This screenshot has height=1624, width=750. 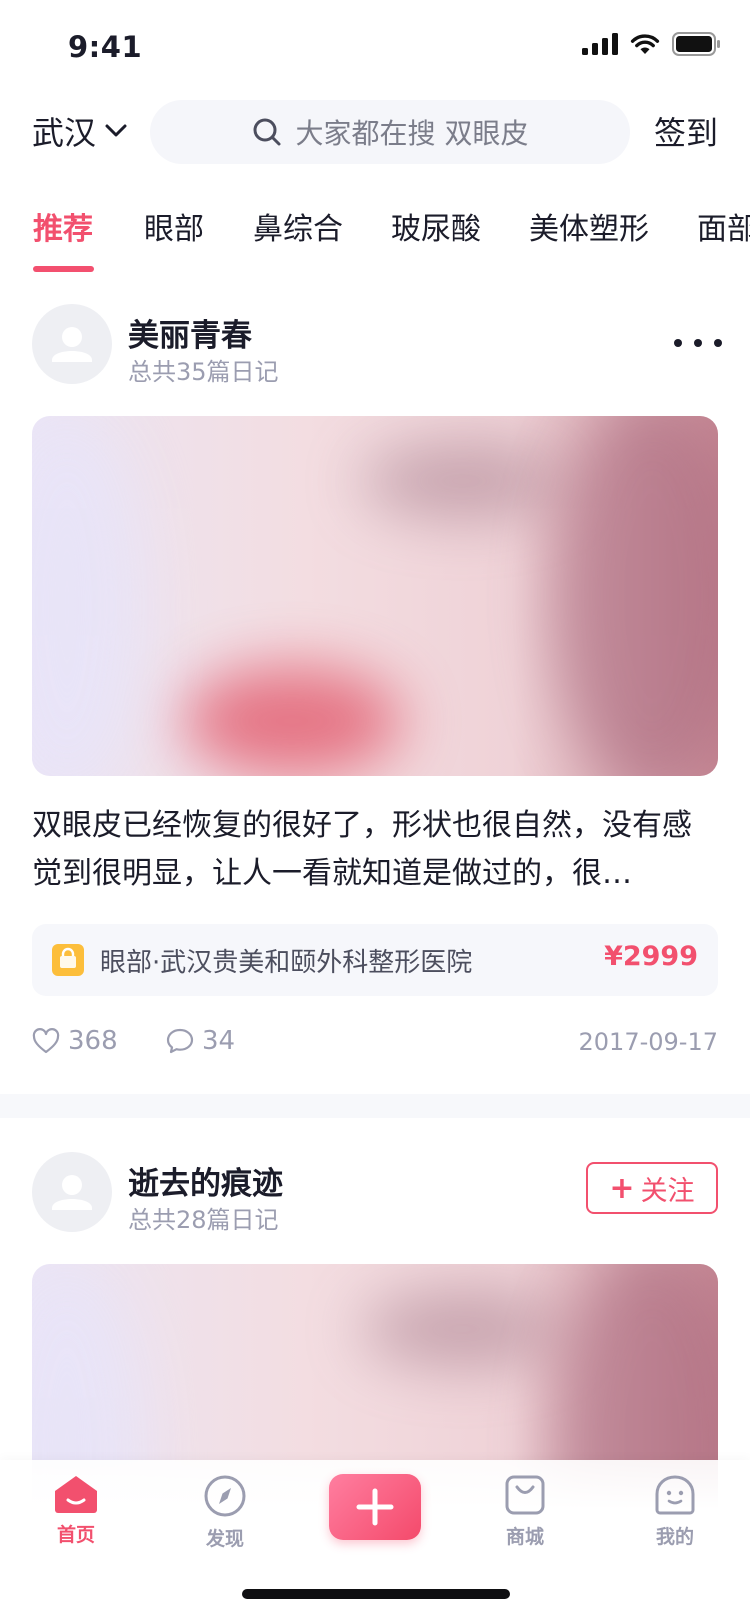 What do you see at coordinates (224, 1539) in the screenshot?
I see `tabbar-label: 发现` at bounding box center [224, 1539].